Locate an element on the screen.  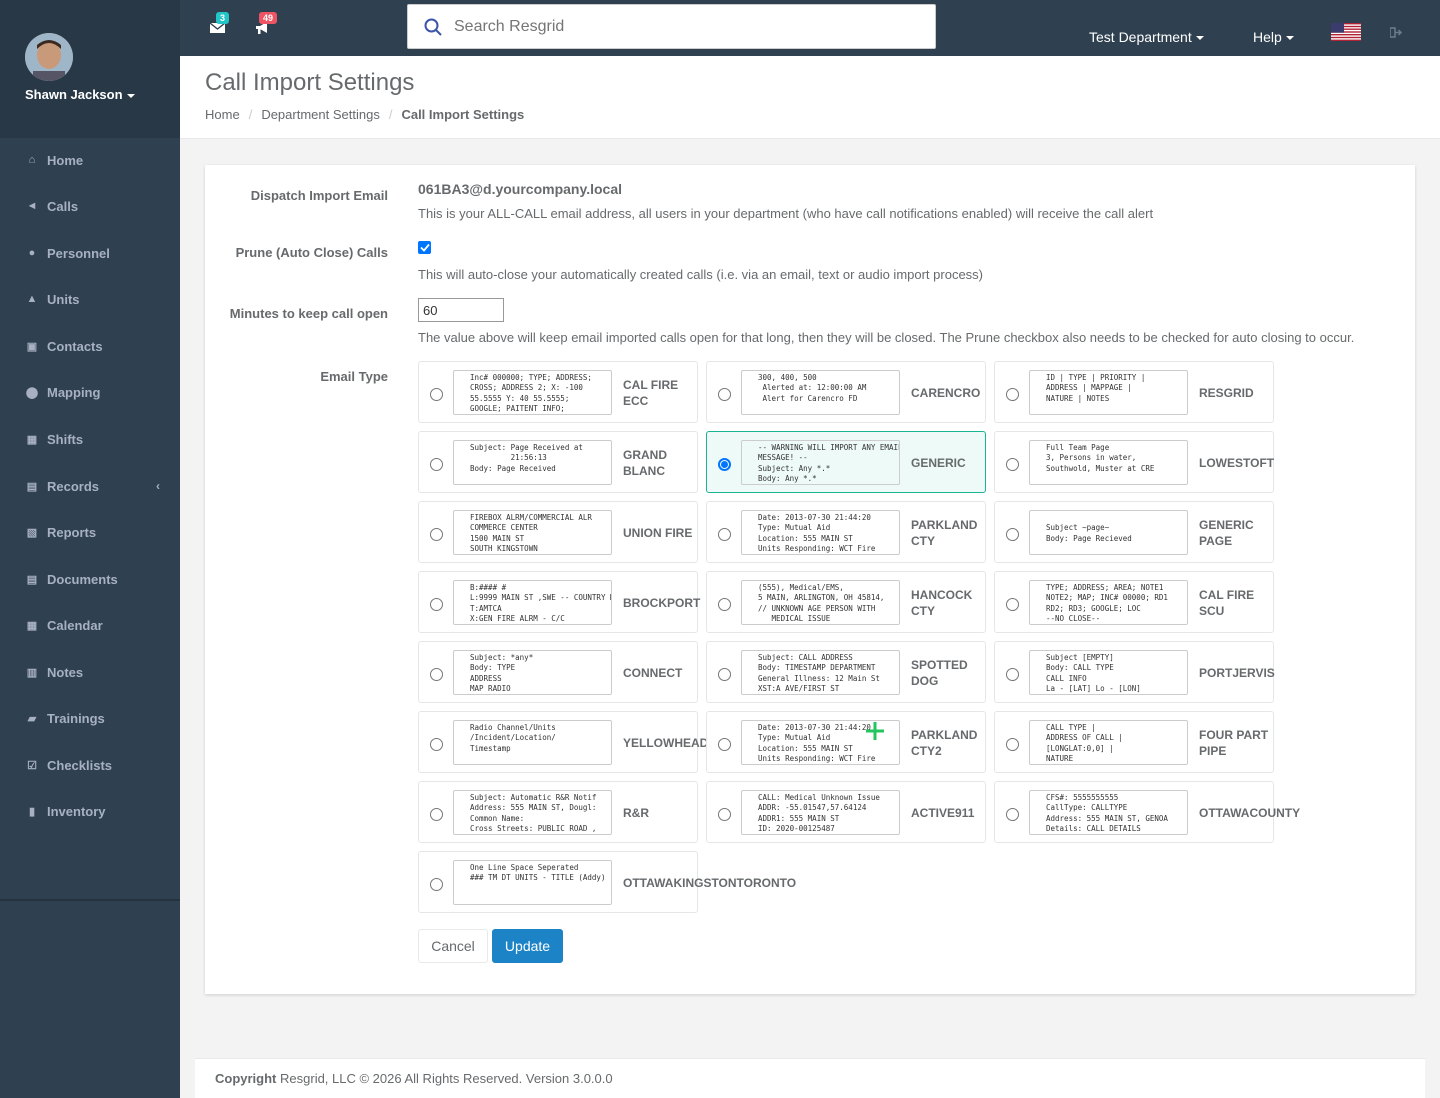
sidebar-item-label: Home is located at coordinates (65, 160).